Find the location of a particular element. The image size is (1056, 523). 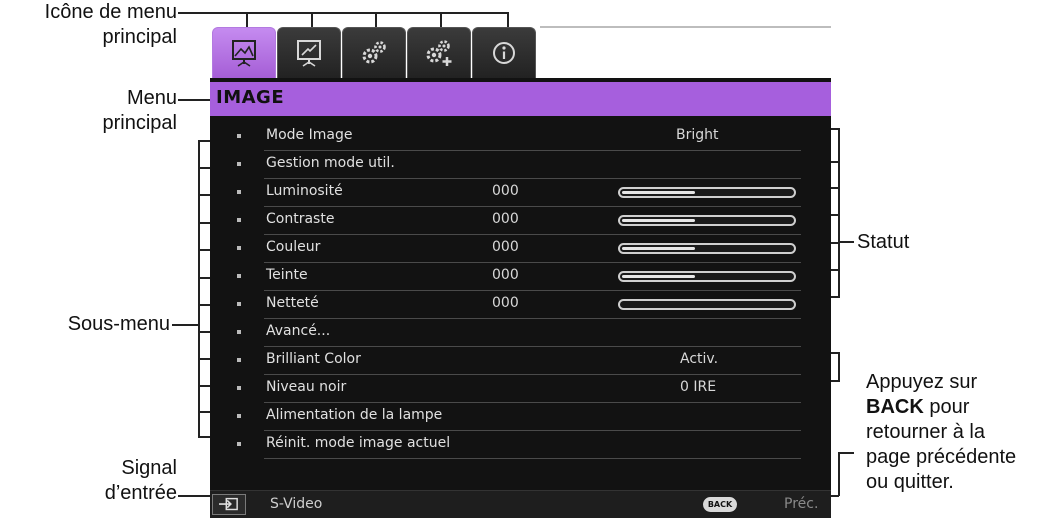

menu-item-gestion-mode: Gestion mode util. is located at coordinates (520, 165).